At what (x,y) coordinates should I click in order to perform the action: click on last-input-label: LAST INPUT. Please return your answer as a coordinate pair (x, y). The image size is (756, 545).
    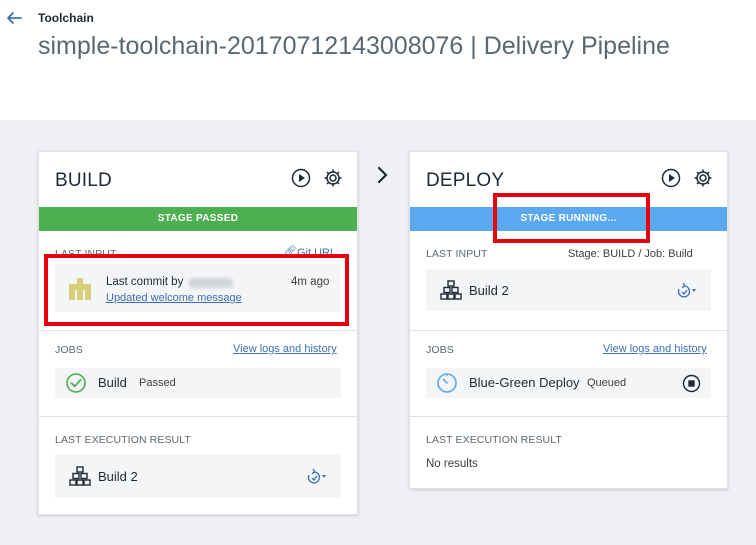
    Looking at the image, I should click on (457, 254).